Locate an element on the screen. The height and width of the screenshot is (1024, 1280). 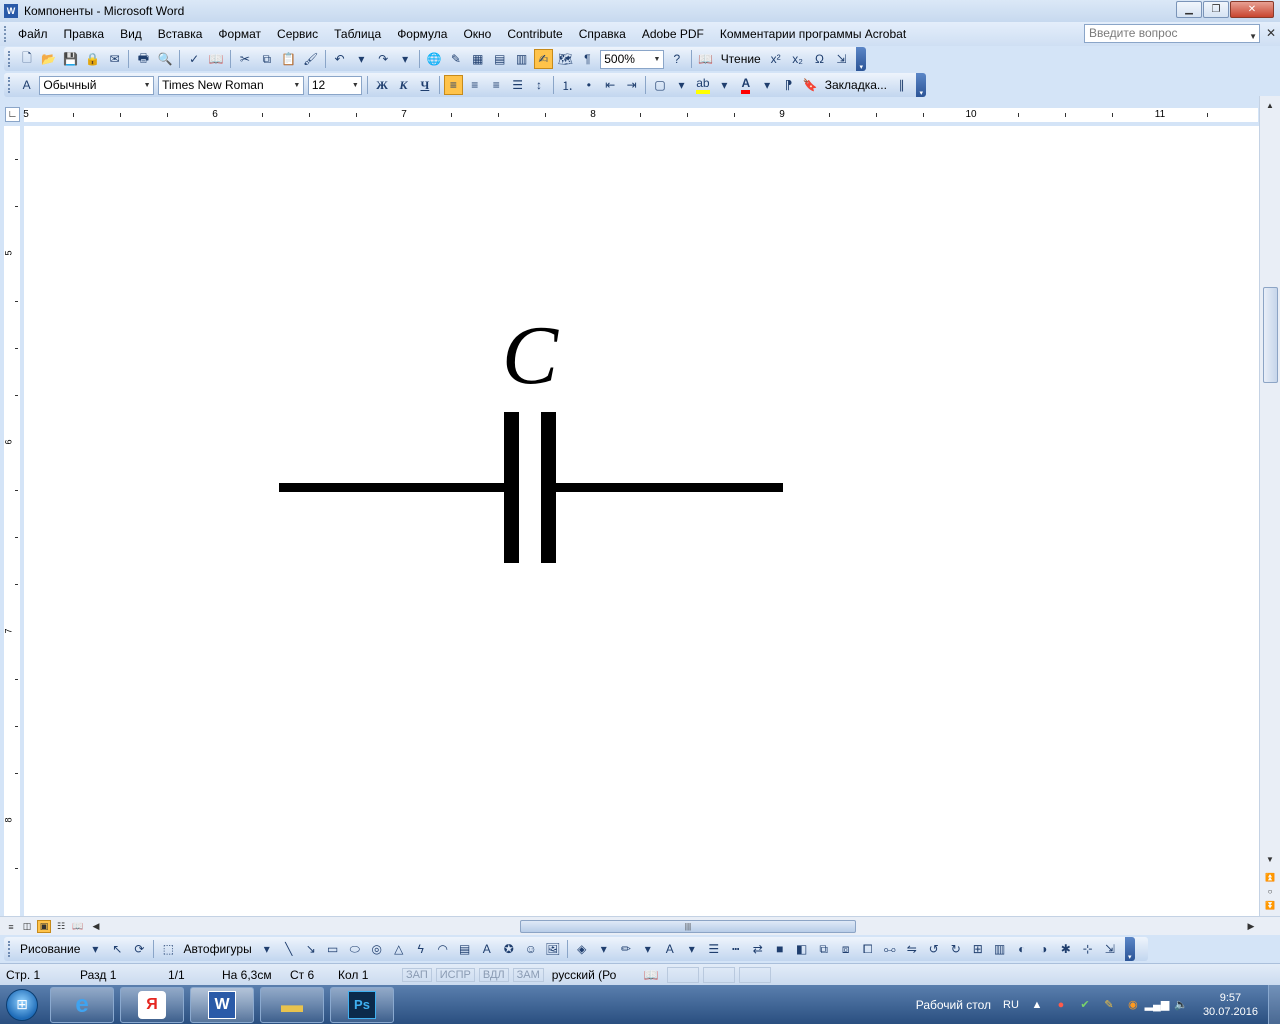
antivirus-icon: ● is located at coordinates (1061, 1005).